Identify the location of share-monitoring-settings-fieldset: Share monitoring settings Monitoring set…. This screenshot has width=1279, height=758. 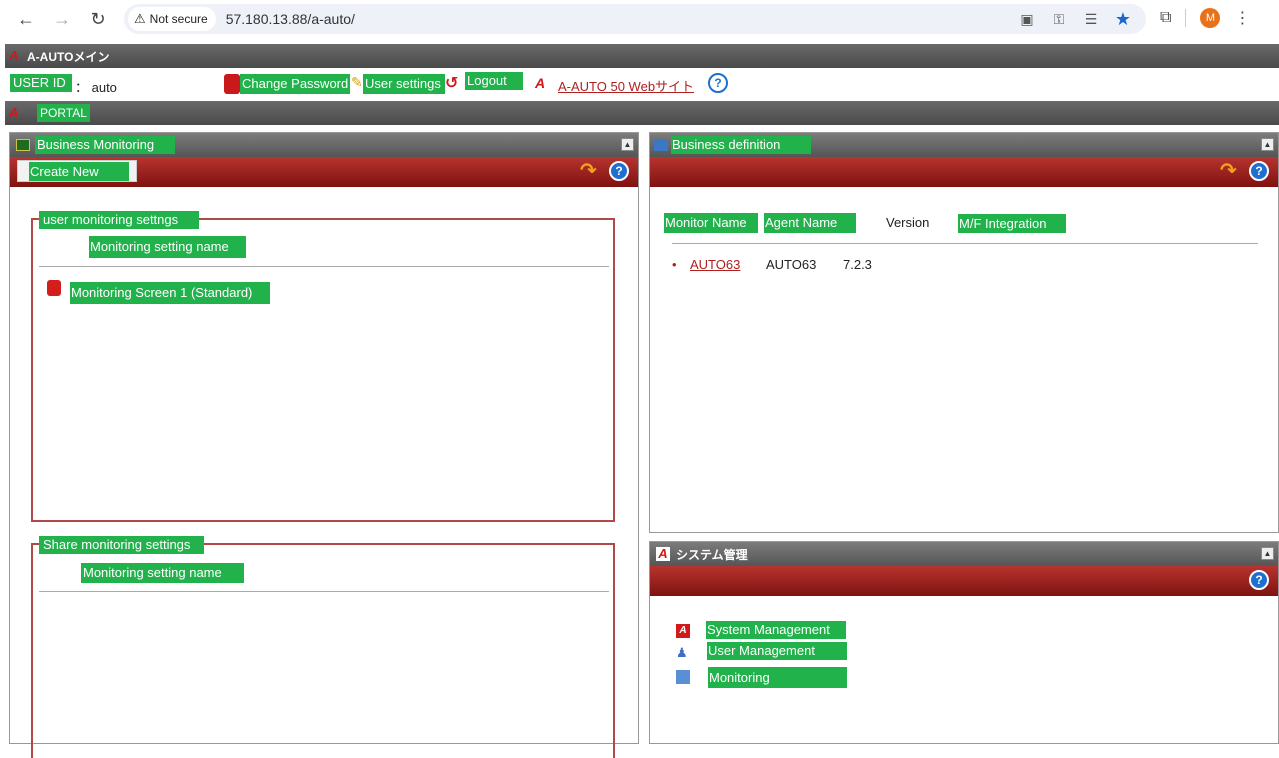
(323, 647).